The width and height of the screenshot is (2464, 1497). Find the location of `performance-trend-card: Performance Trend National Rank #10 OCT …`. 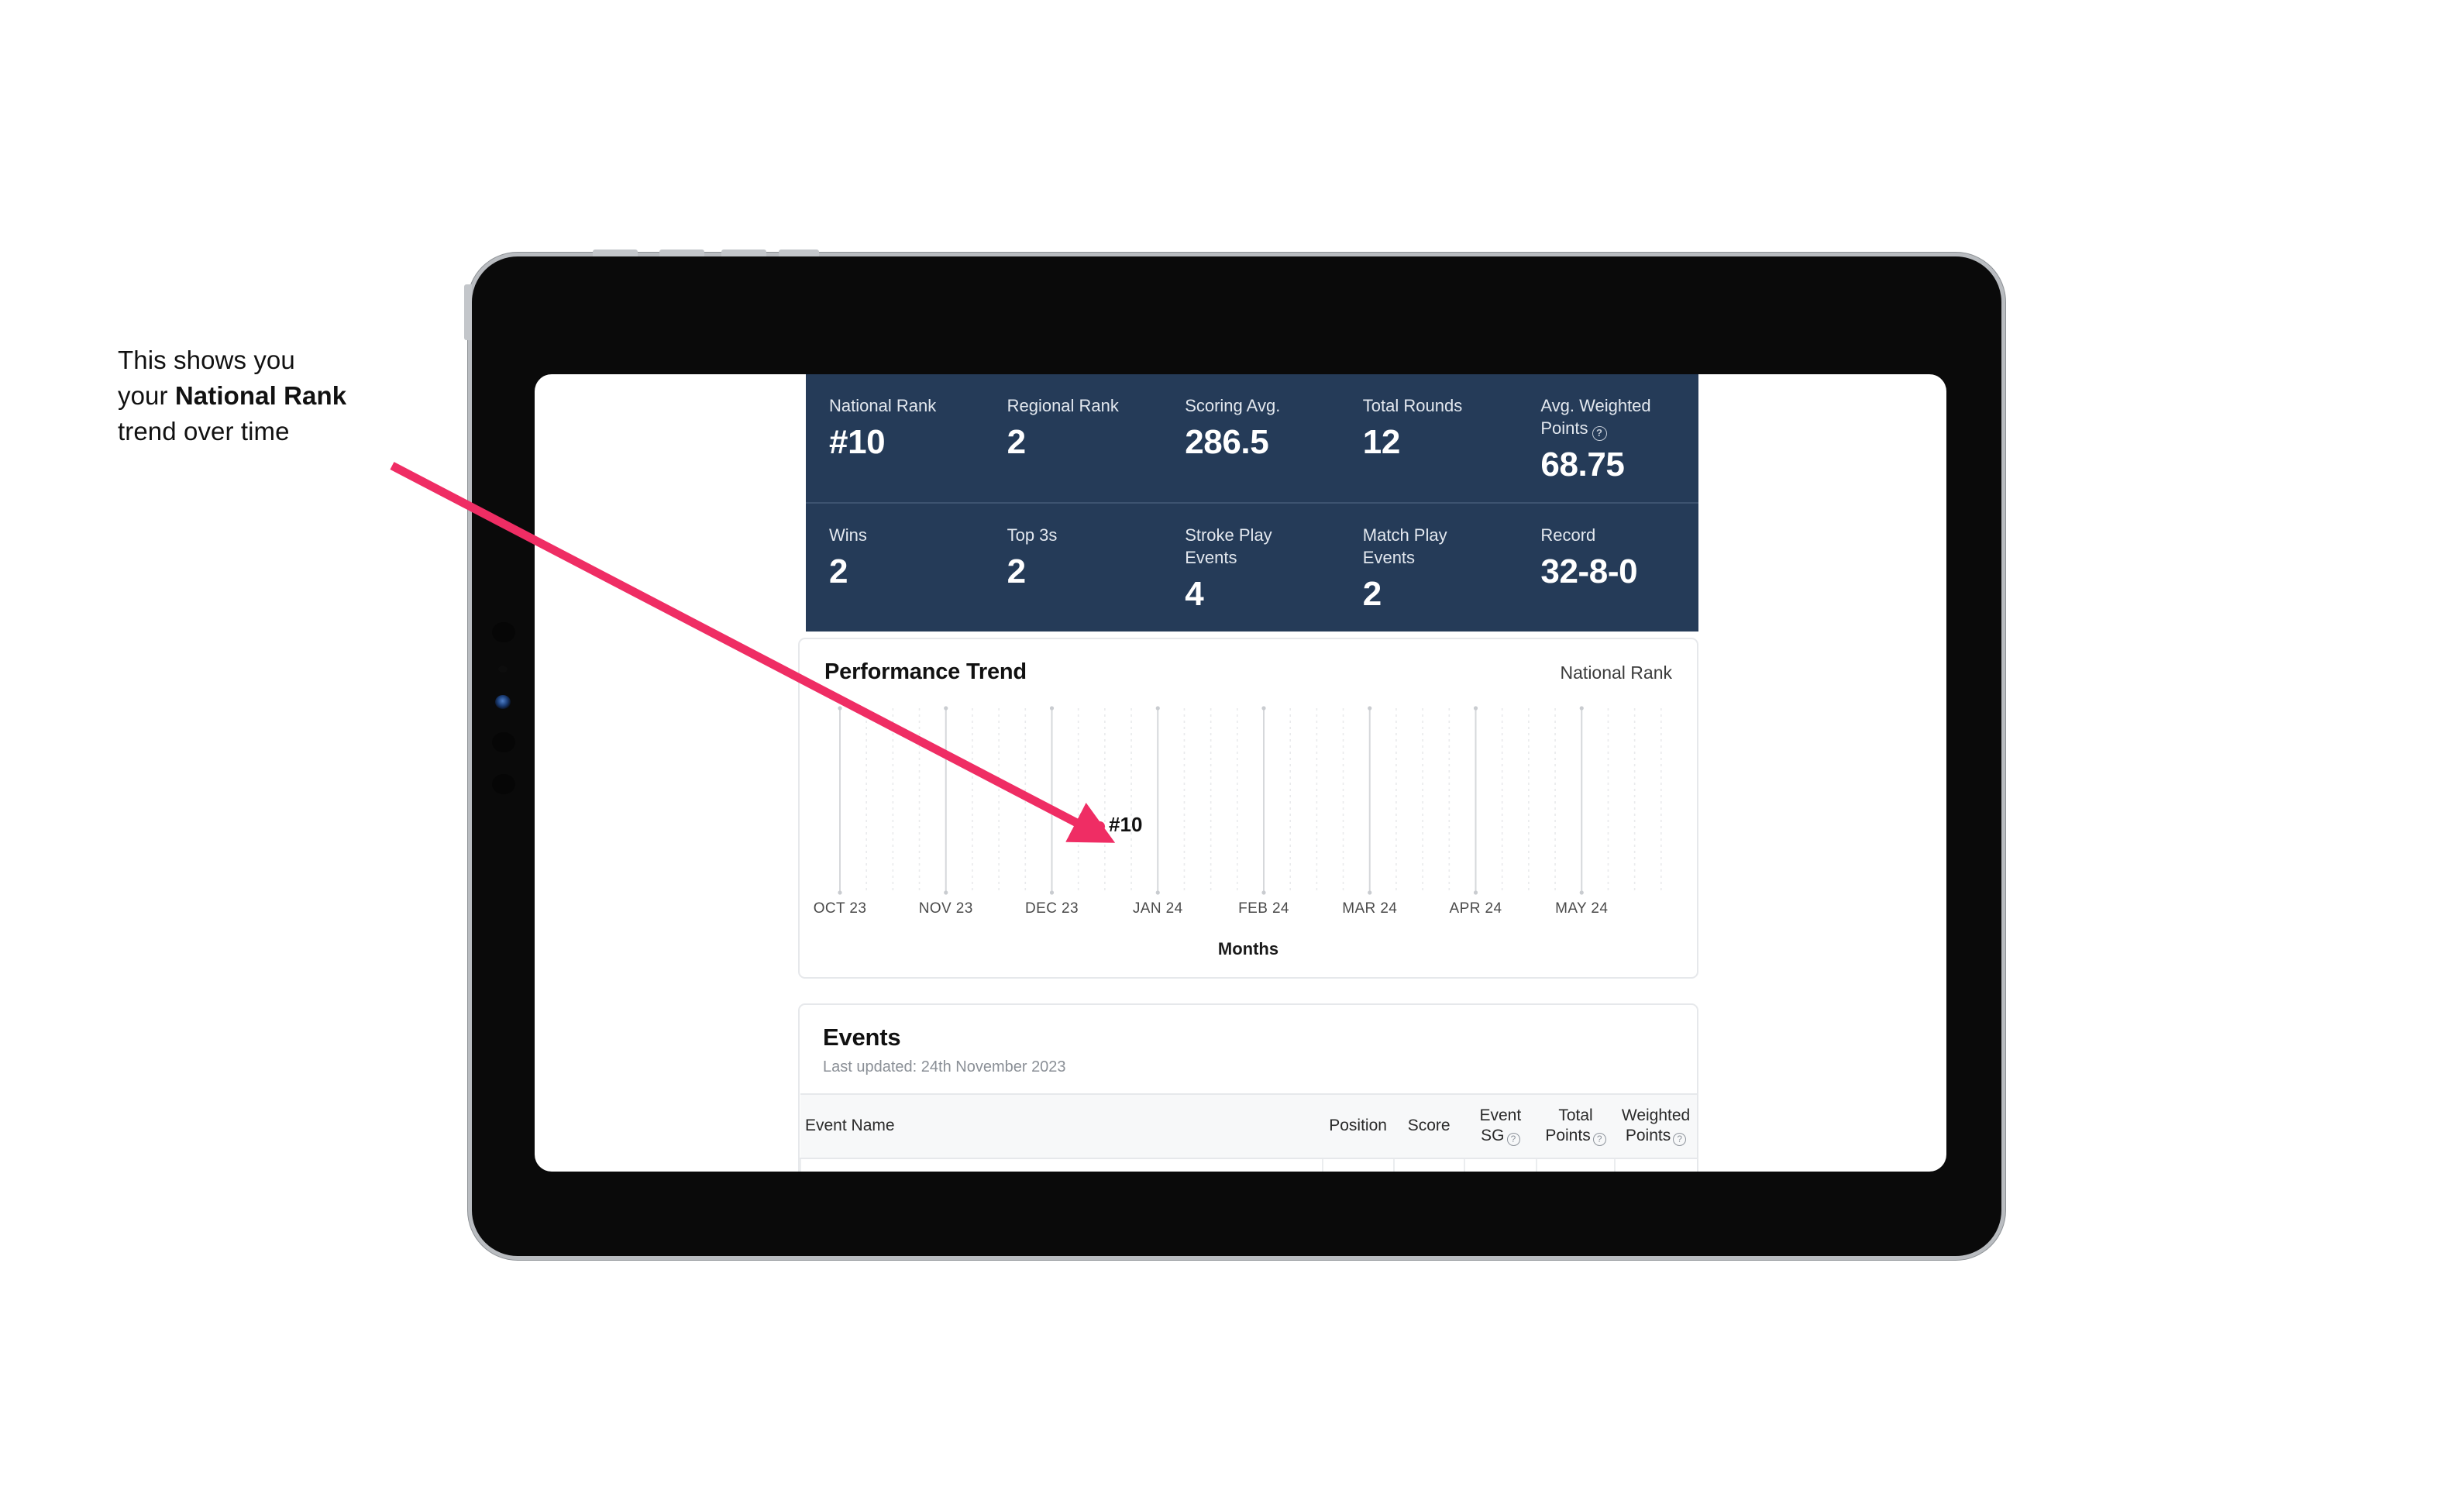

performance-trend-card: Performance Trend National Rank #10 OCT … is located at coordinates (1248, 808).